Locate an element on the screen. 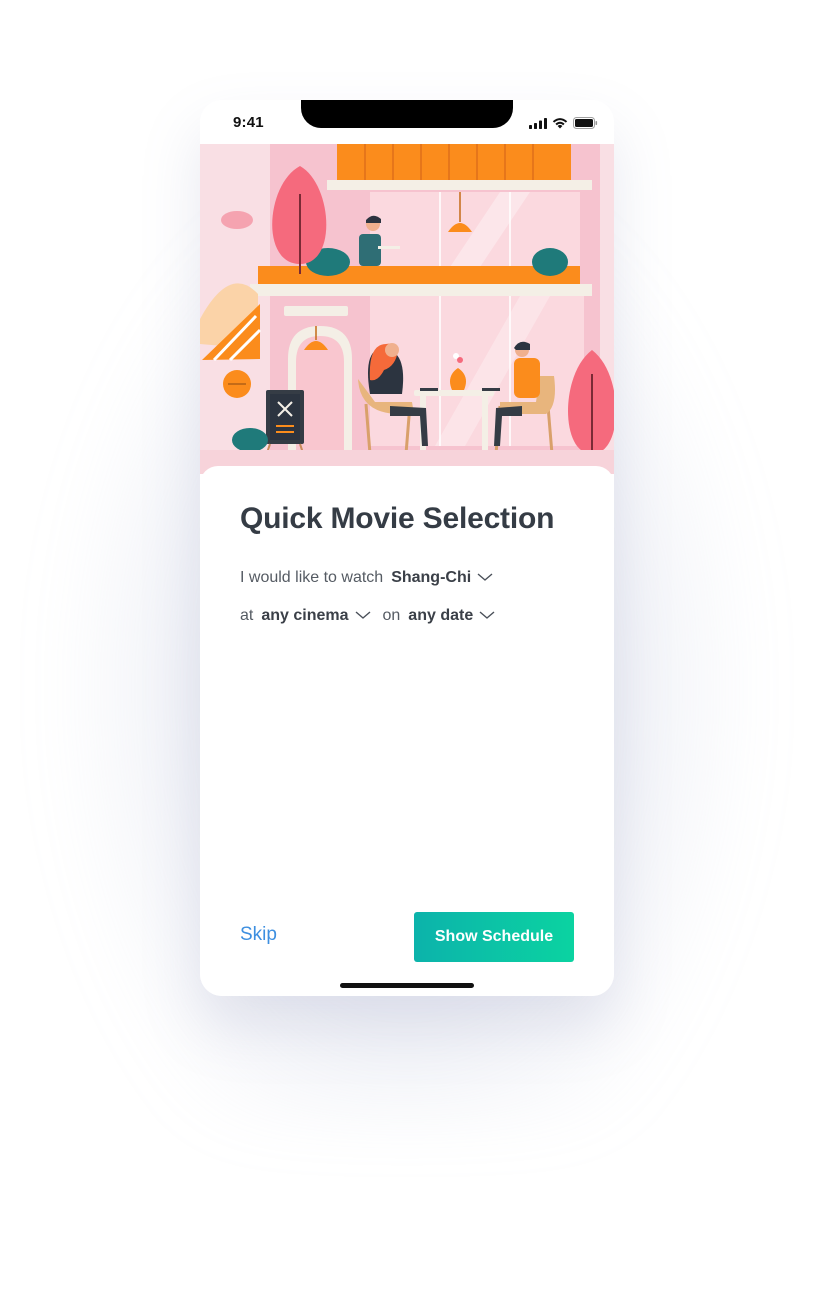 The height and width of the screenshot is (1296, 814). watch-prefix-label: I would like to watch is located at coordinates (312, 577).